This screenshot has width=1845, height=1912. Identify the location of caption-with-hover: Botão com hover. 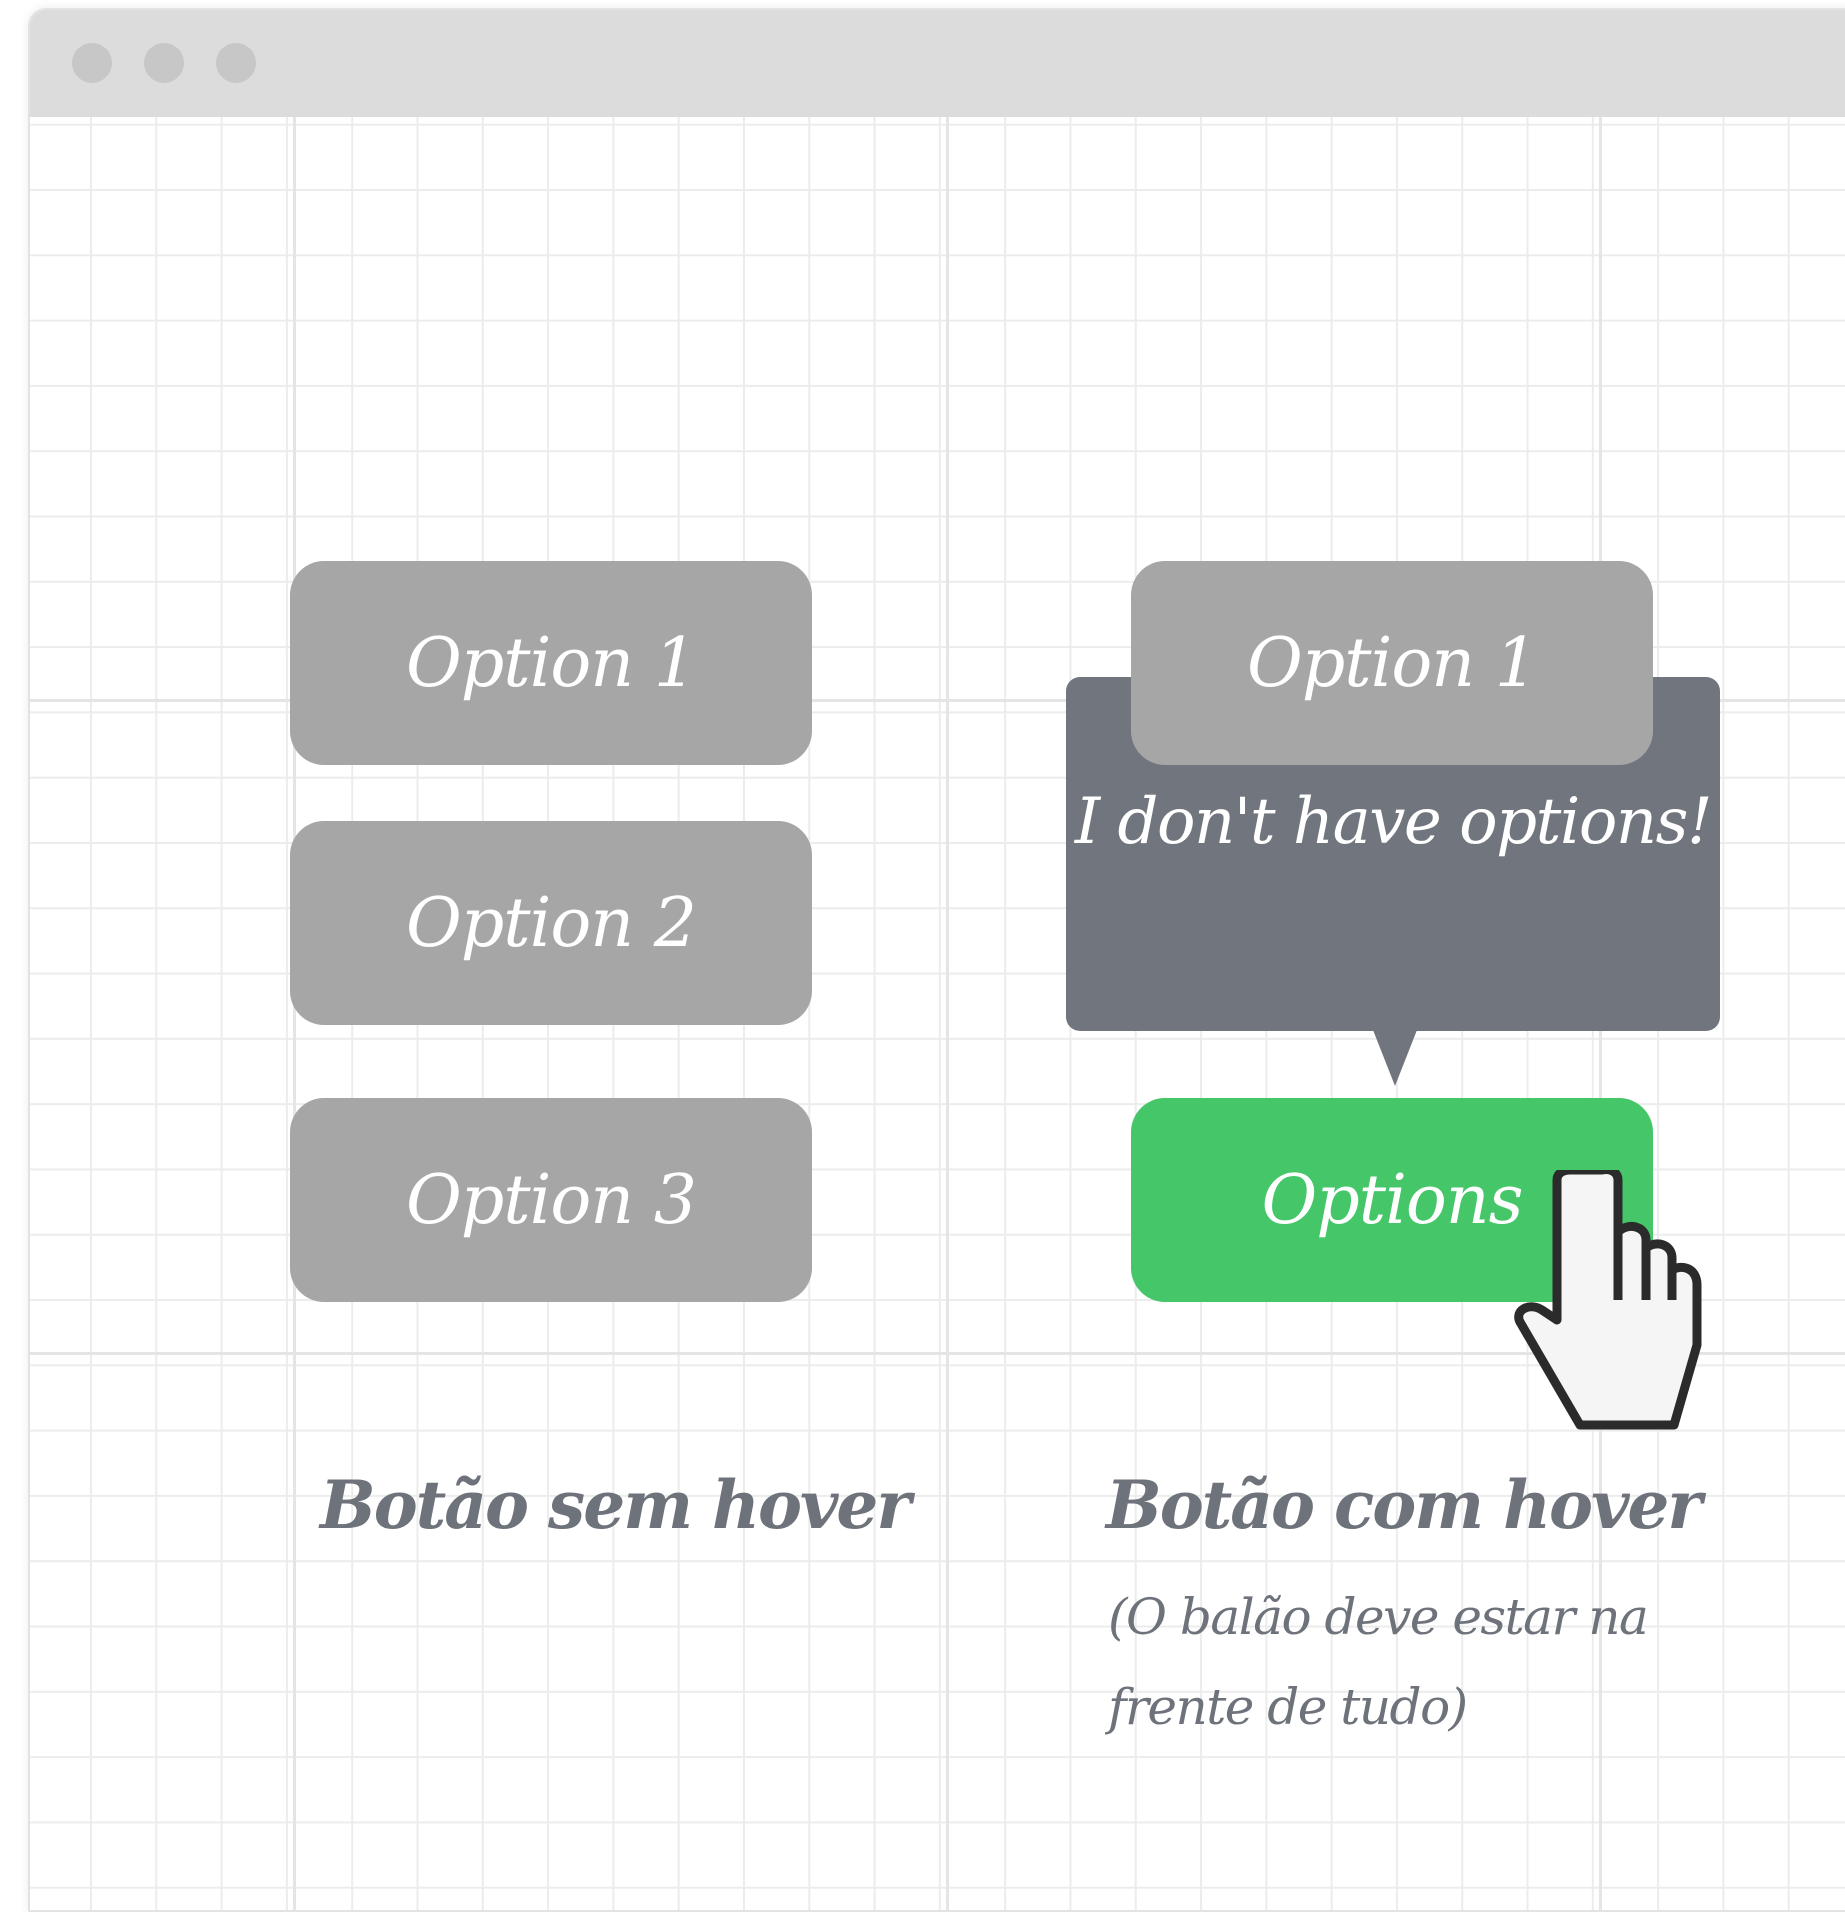
(1404, 1505).